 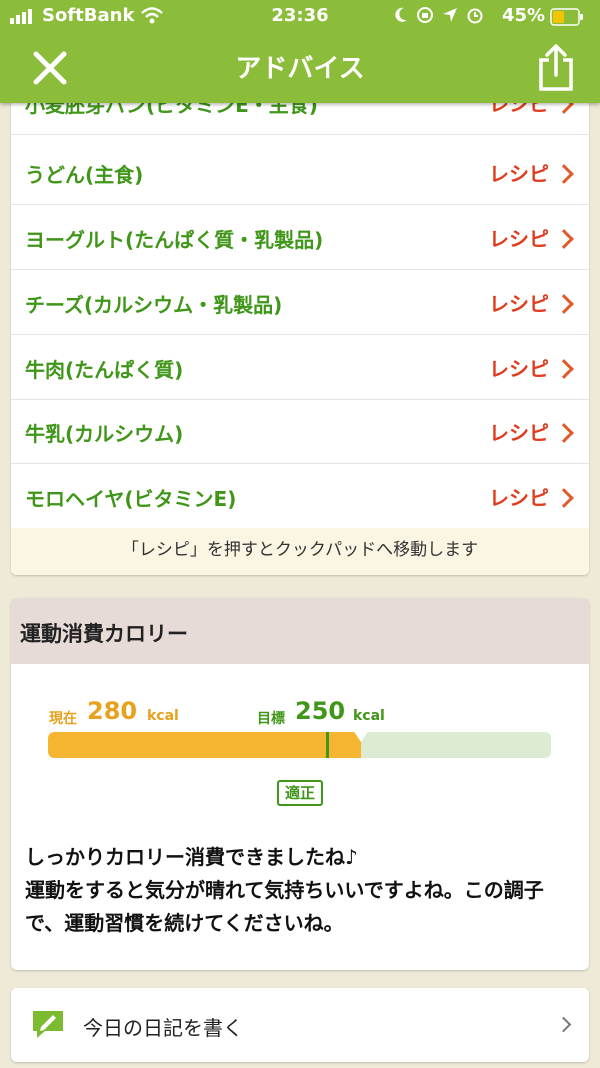 What do you see at coordinates (320, 711) in the screenshot?
I see `target-value: 250` at bounding box center [320, 711].